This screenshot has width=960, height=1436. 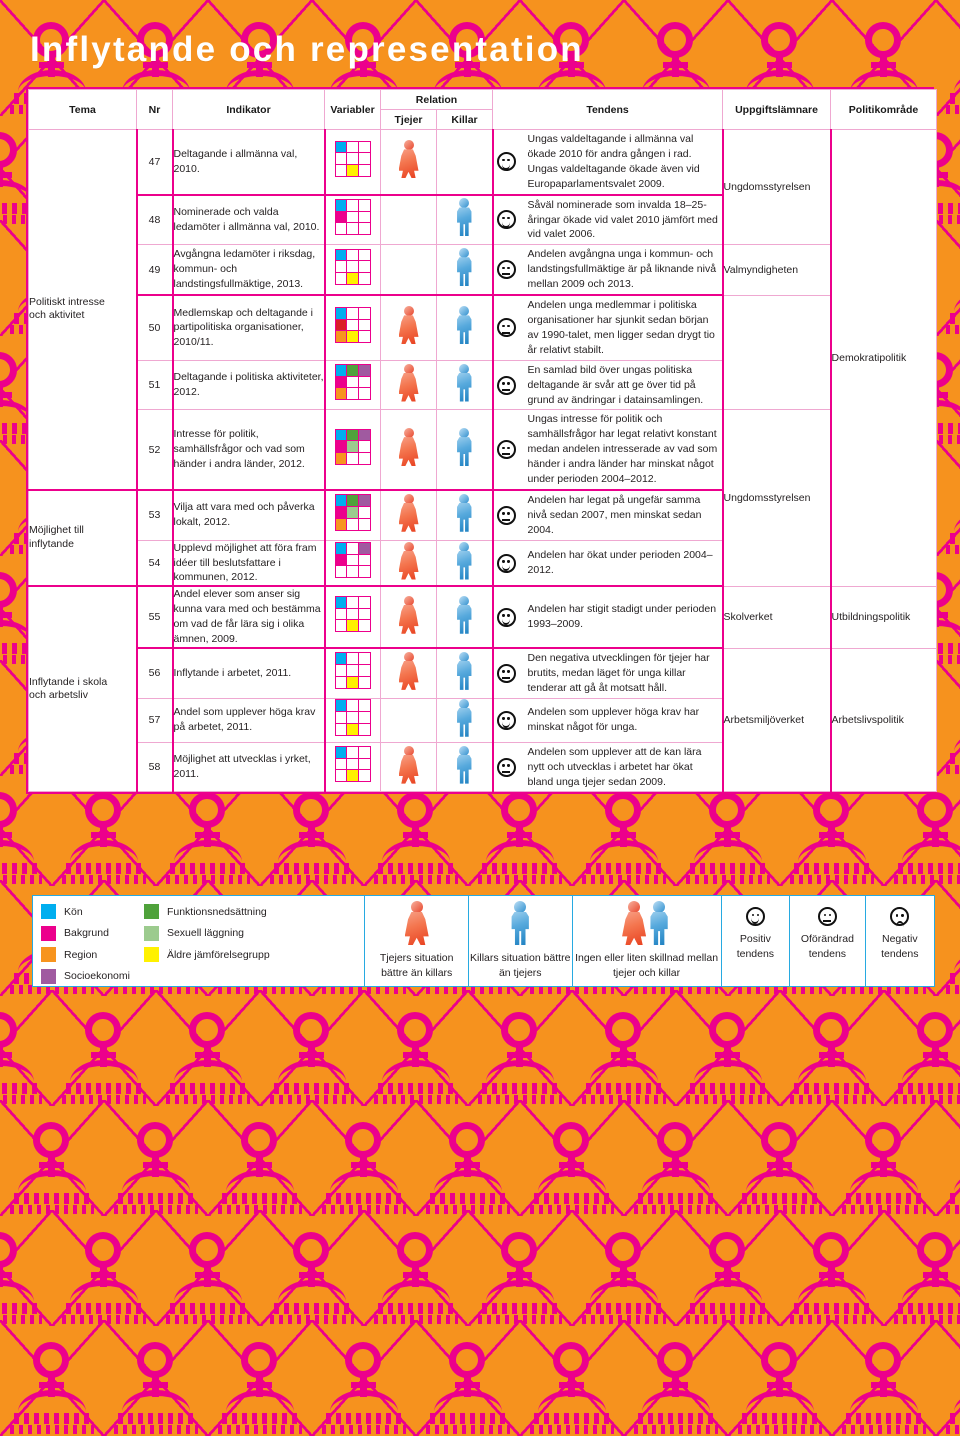 What do you see at coordinates (827, 946) in the screenshot?
I see `legend-caption: Oförändrad tendens` at bounding box center [827, 946].